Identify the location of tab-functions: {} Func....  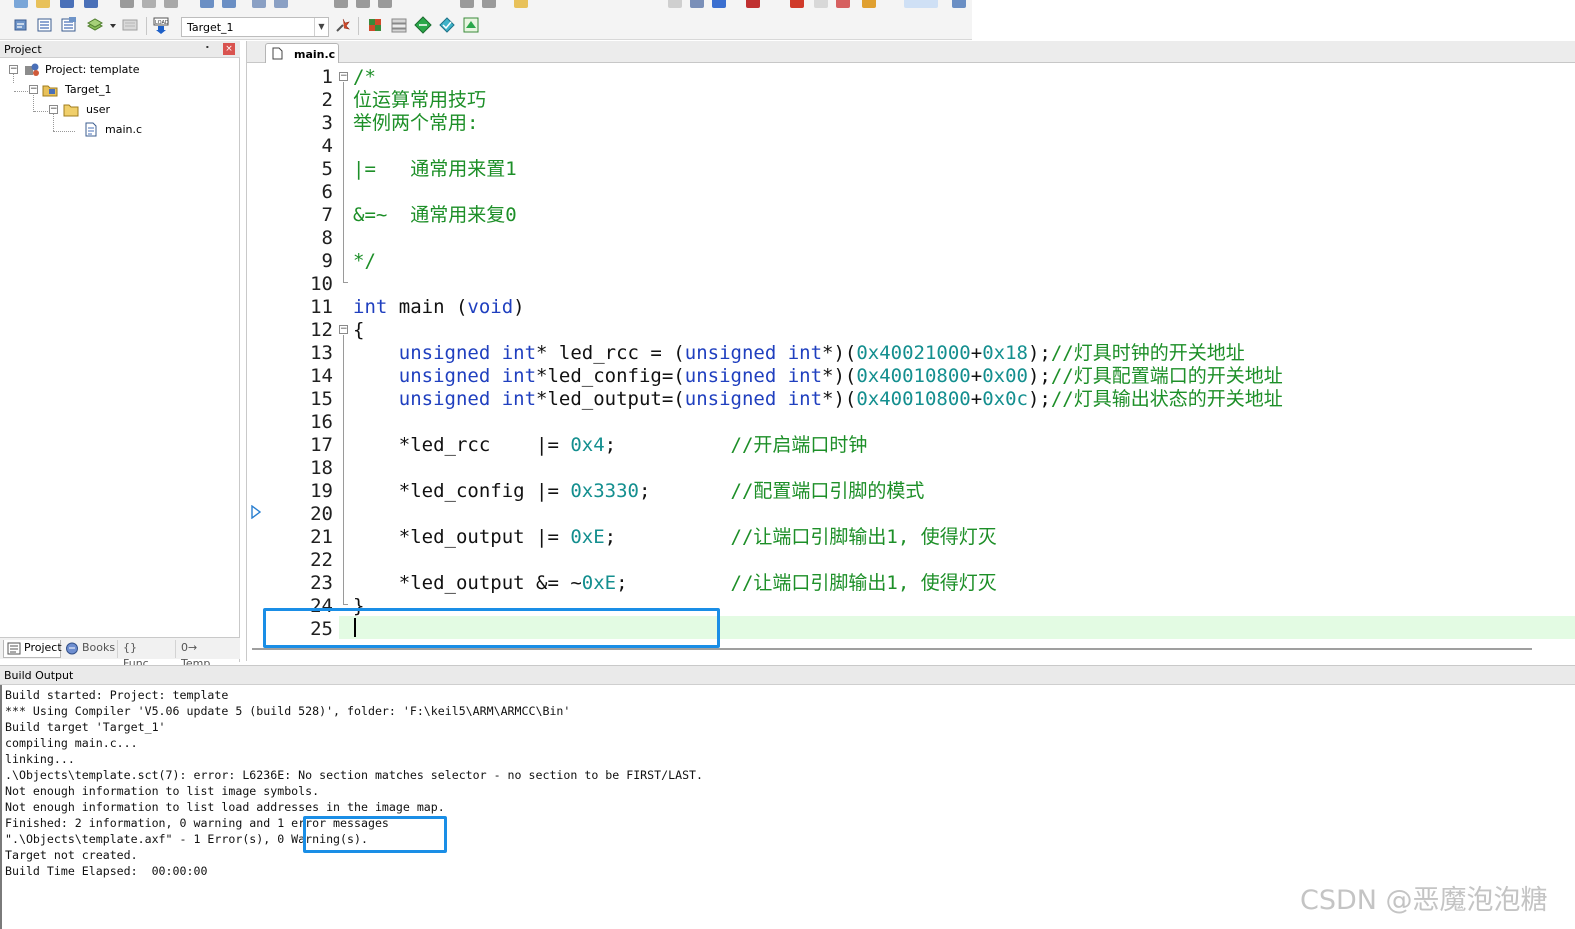
(147, 655).